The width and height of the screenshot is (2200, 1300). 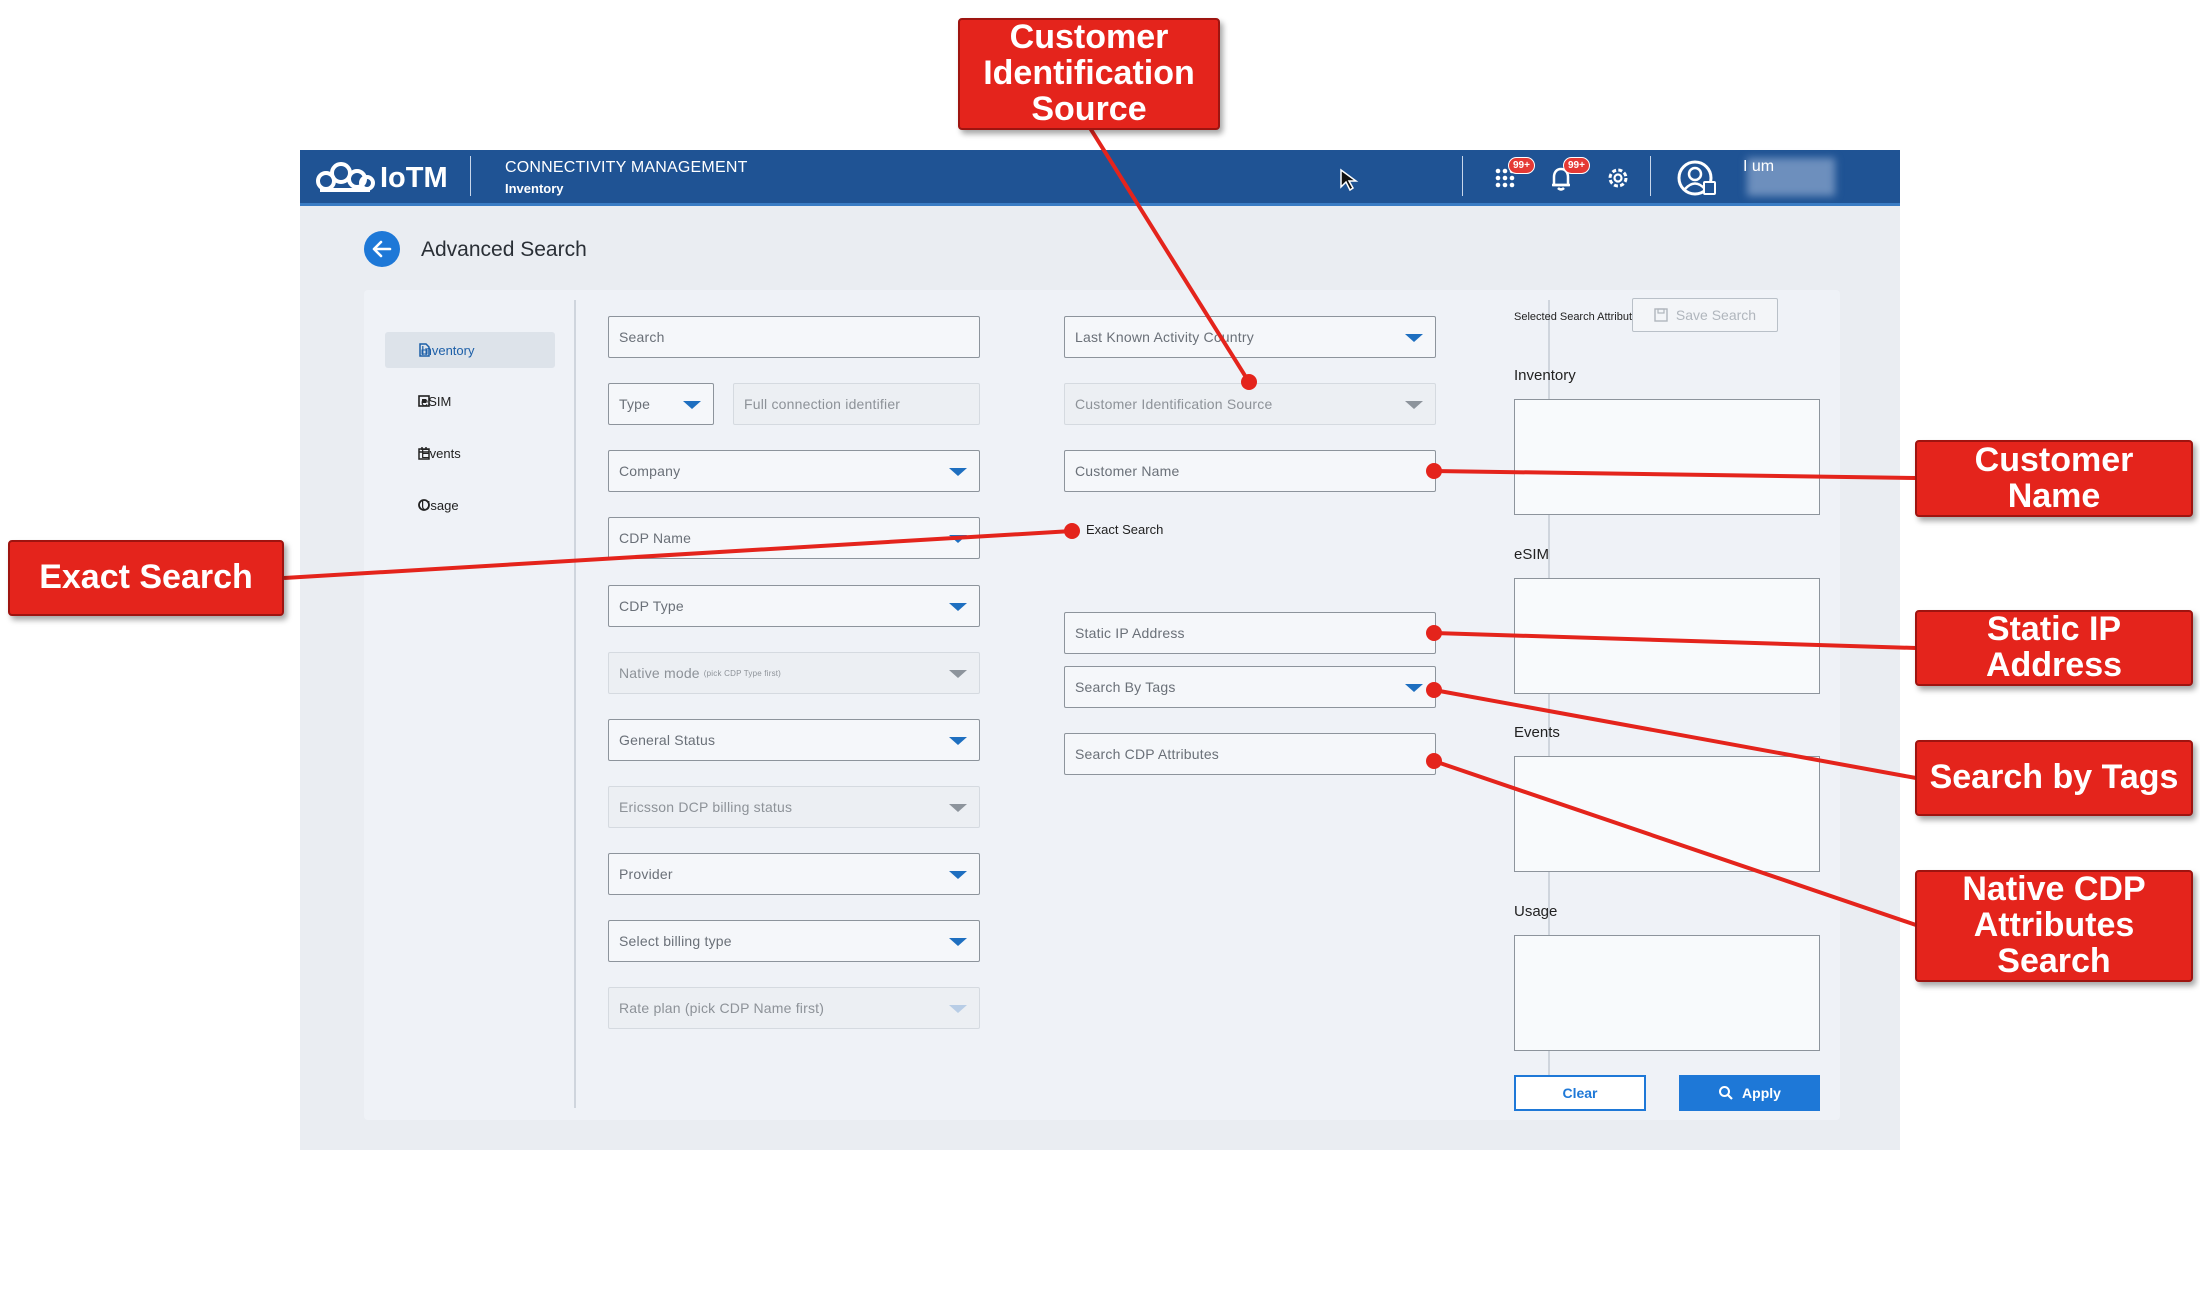 I want to click on sidebar-item-usage: Usage, so click(x=470, y=505).